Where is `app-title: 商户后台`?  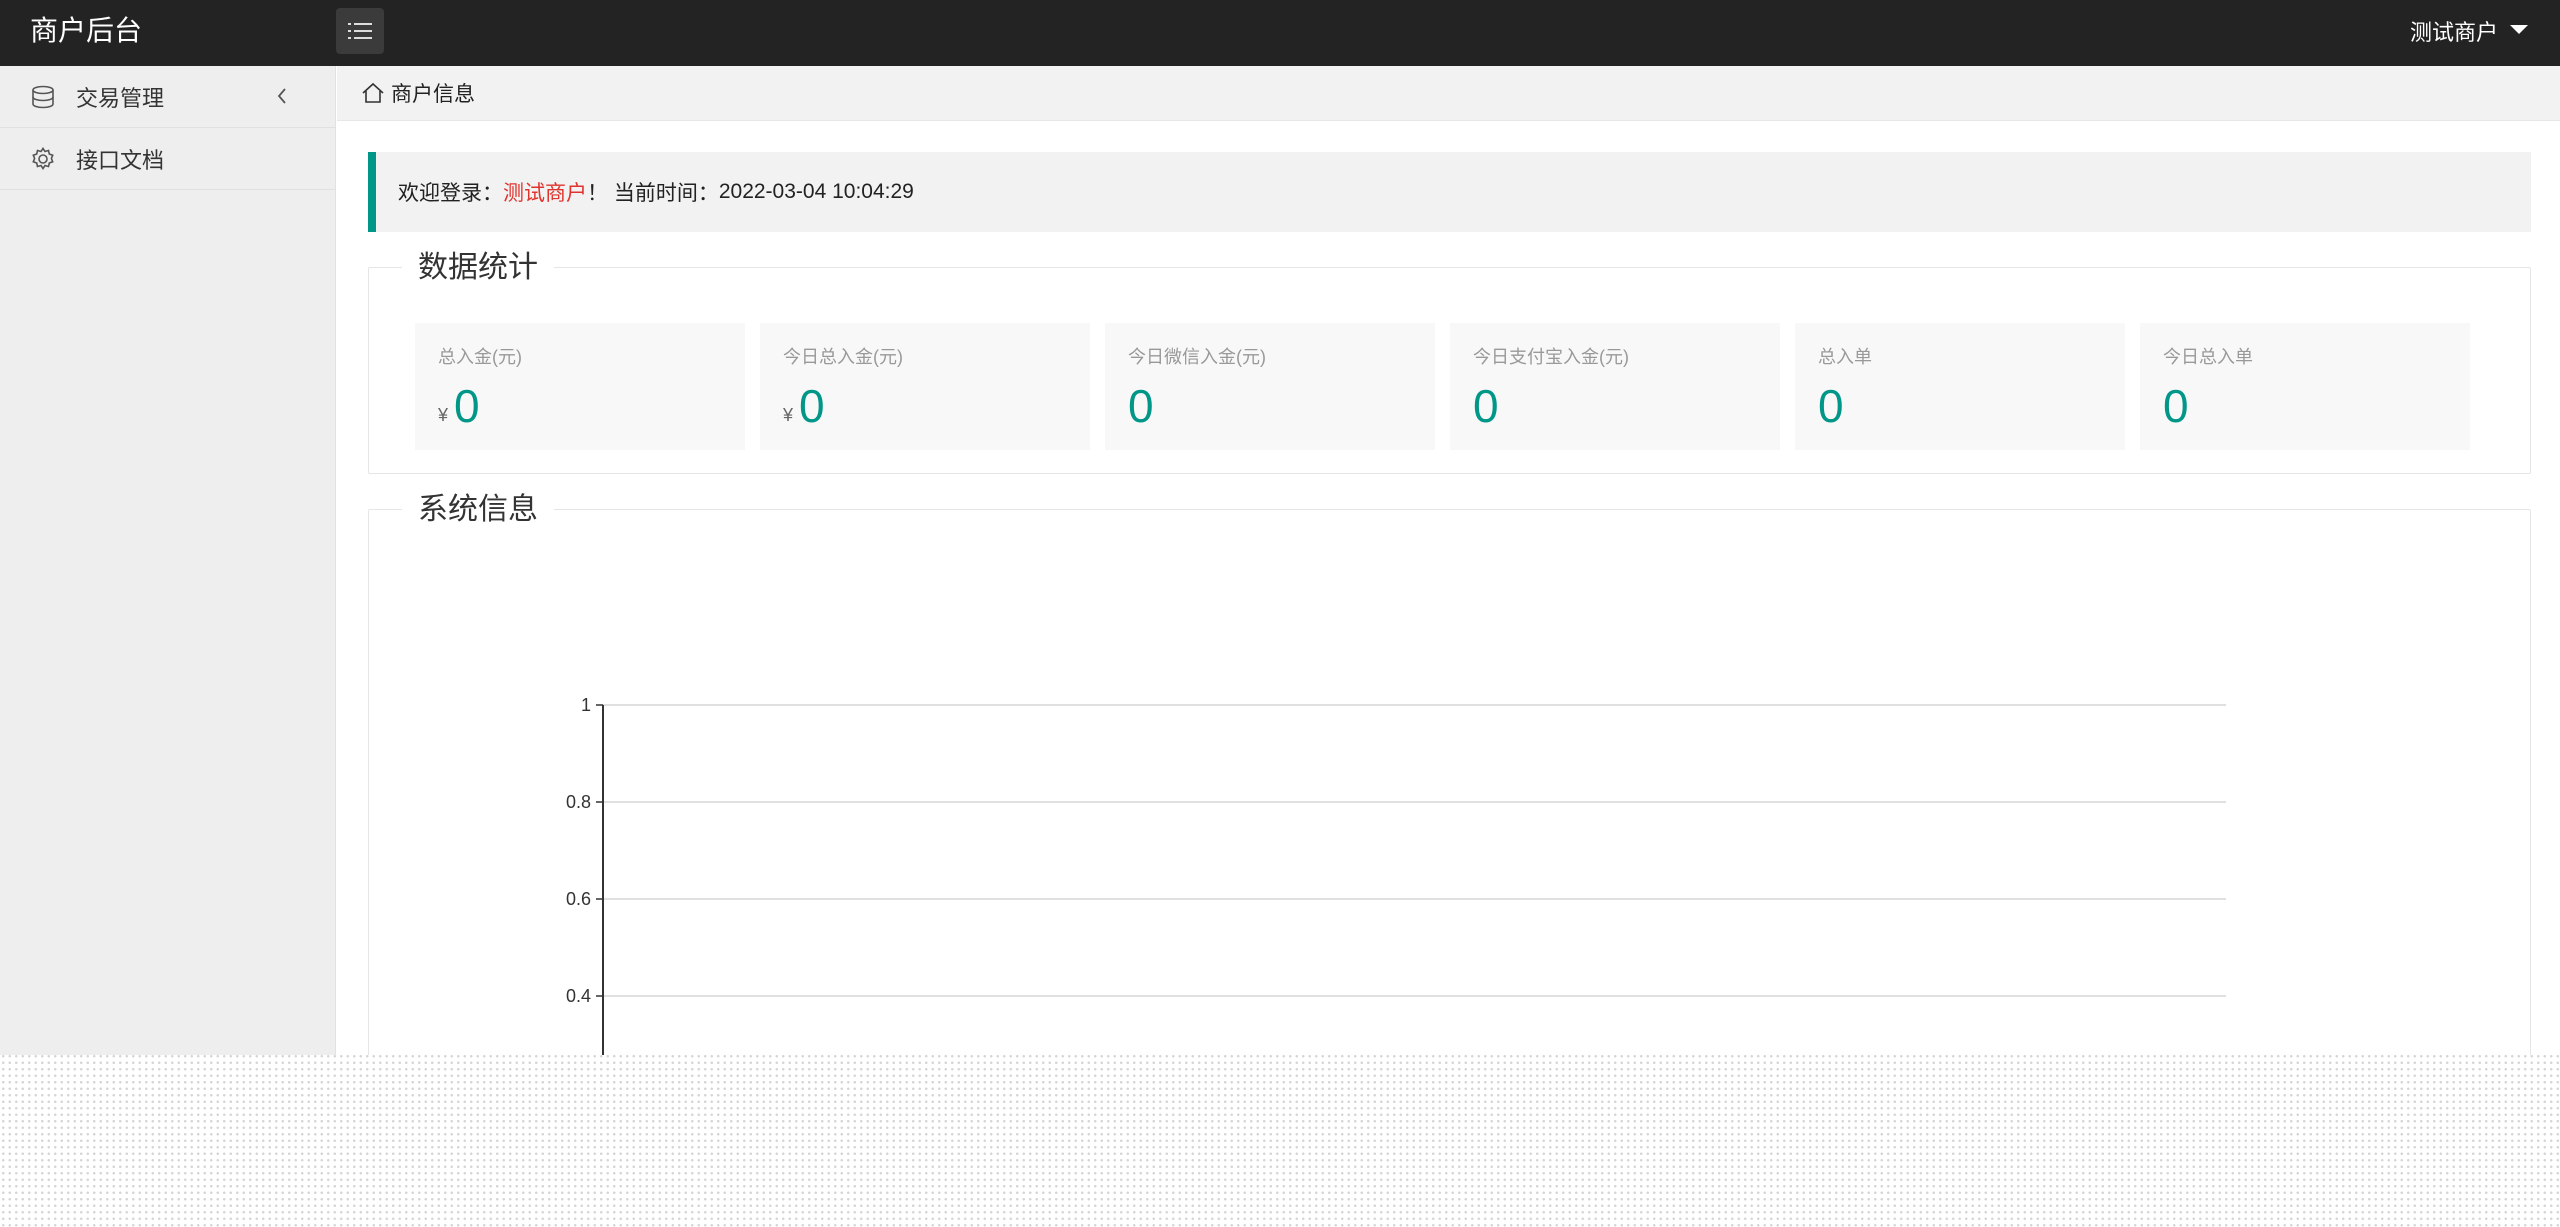 app-title: 商户后台 is located at coordinates (86, 30).